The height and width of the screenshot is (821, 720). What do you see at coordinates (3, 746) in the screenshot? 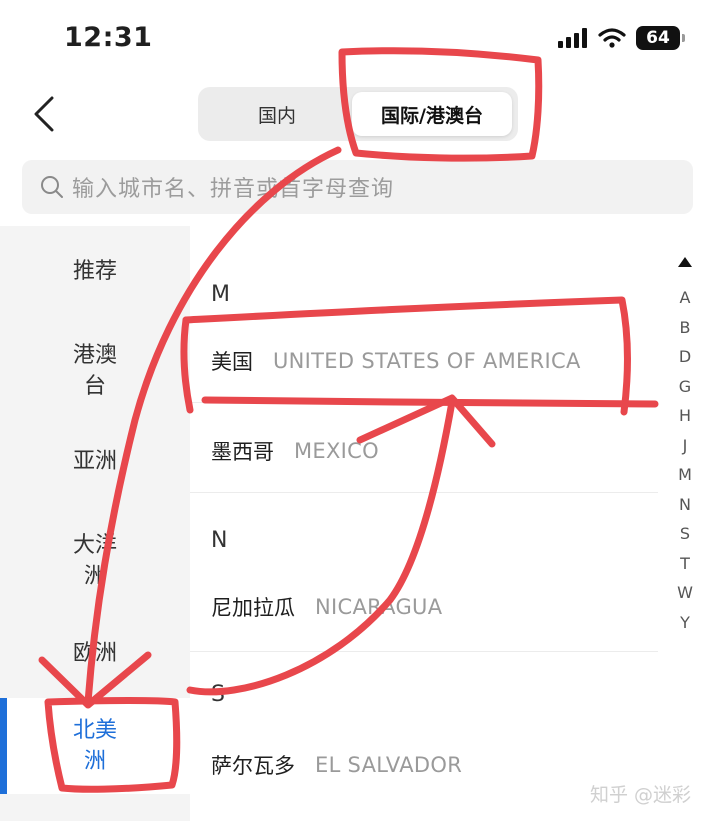
I see `active-indicator` at bounding box center [3, 746].